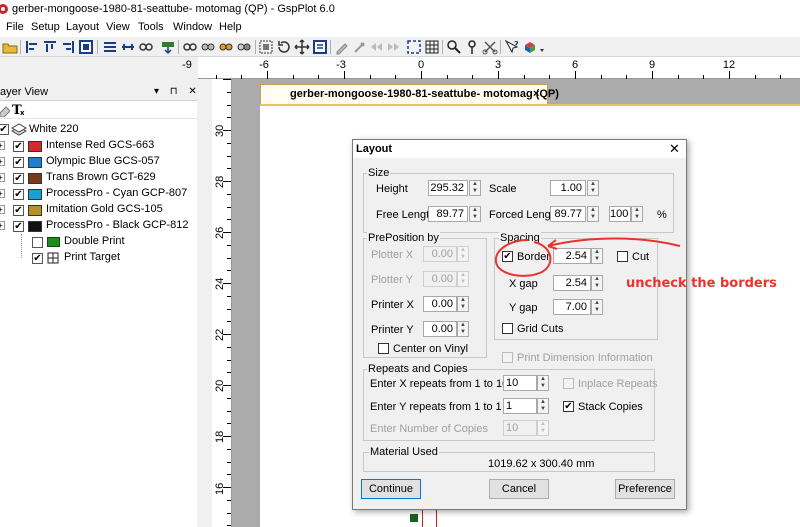 The image size is (800, 527). I want to click on tray-icon, so click(168, 47).